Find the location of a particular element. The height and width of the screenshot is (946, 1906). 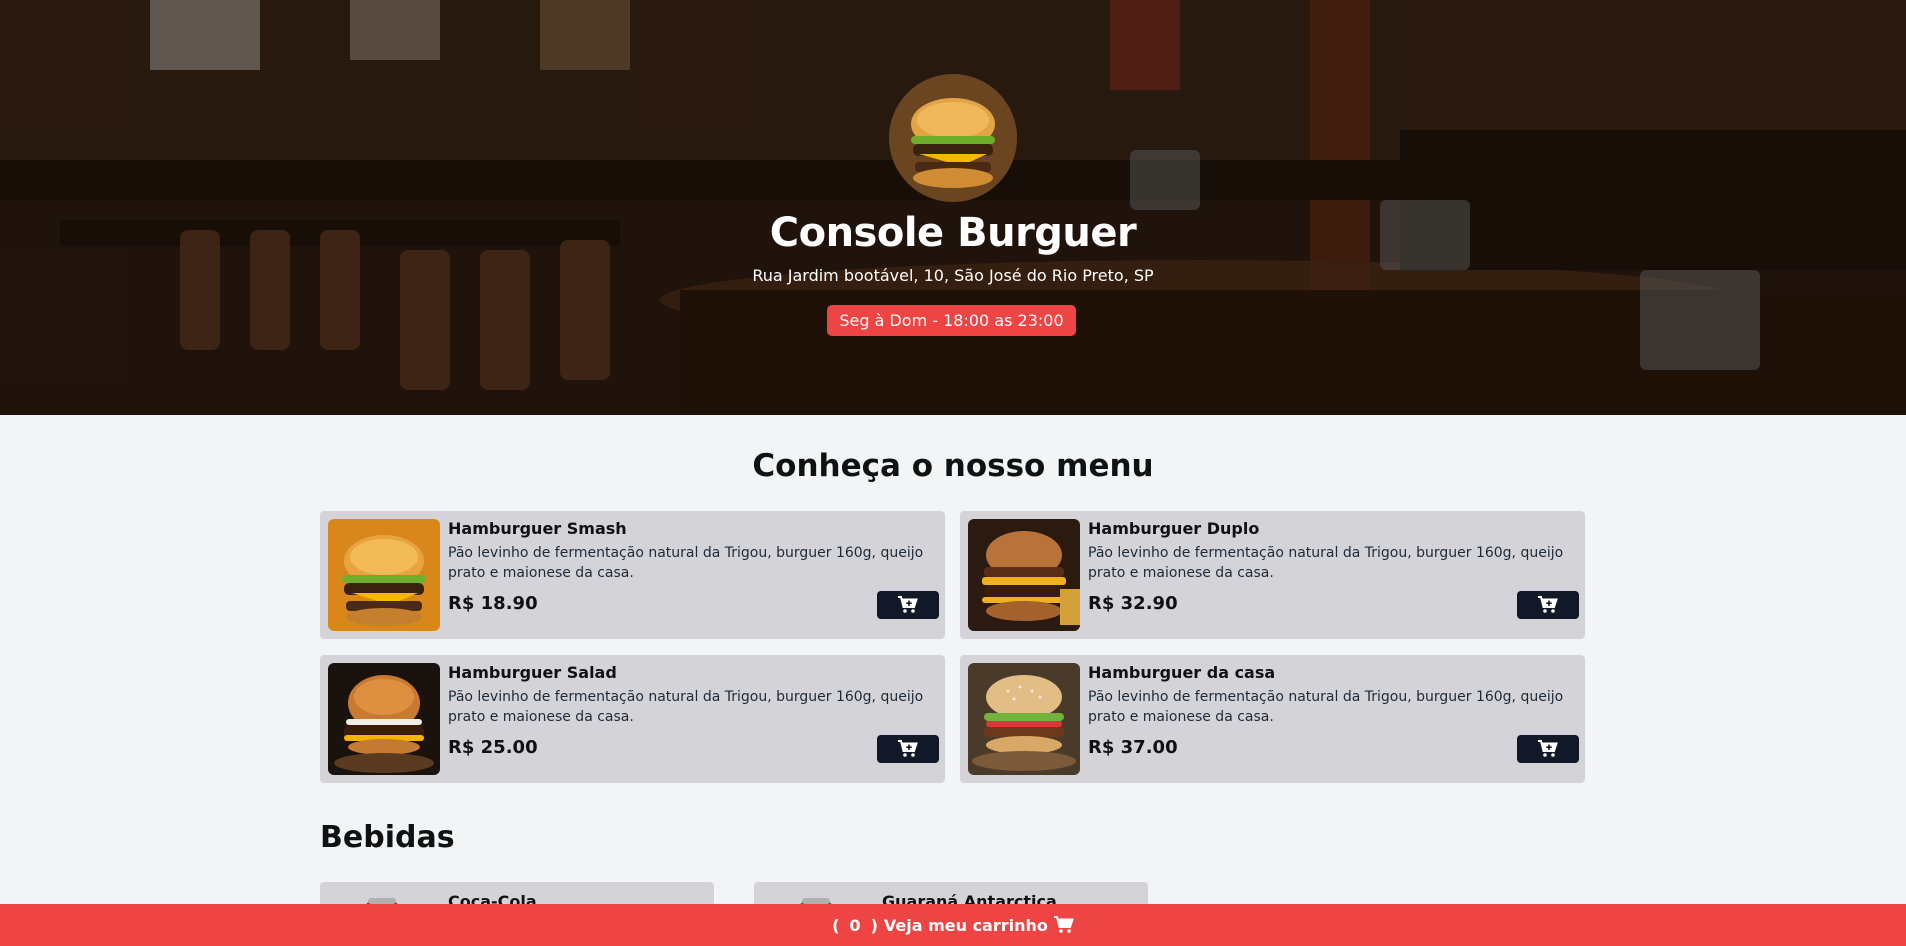

opening-hours-badge: Seg à Dom - 18:00 as 23:00 is located at coordinates (951, 320).